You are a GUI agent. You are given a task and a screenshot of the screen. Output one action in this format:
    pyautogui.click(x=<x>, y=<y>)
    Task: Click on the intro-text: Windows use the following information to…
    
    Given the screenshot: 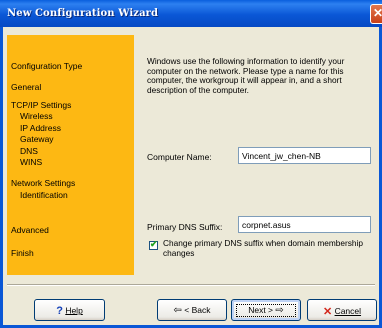 What is the action you would take?
    pyautogui.click(x=246, y=75)
    